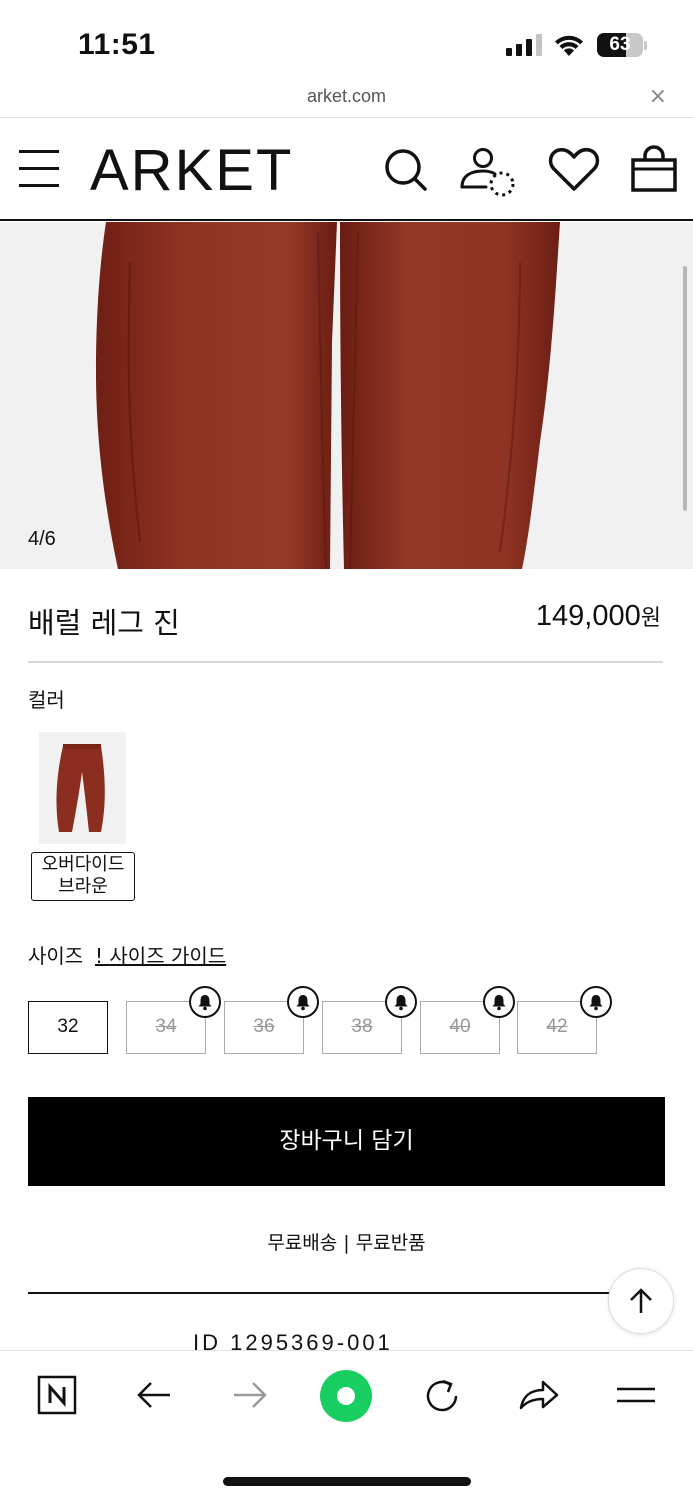 The height and width of the screenshot is (1500, 693). I want to click on size-label-text: 40, so click(460, 1026).